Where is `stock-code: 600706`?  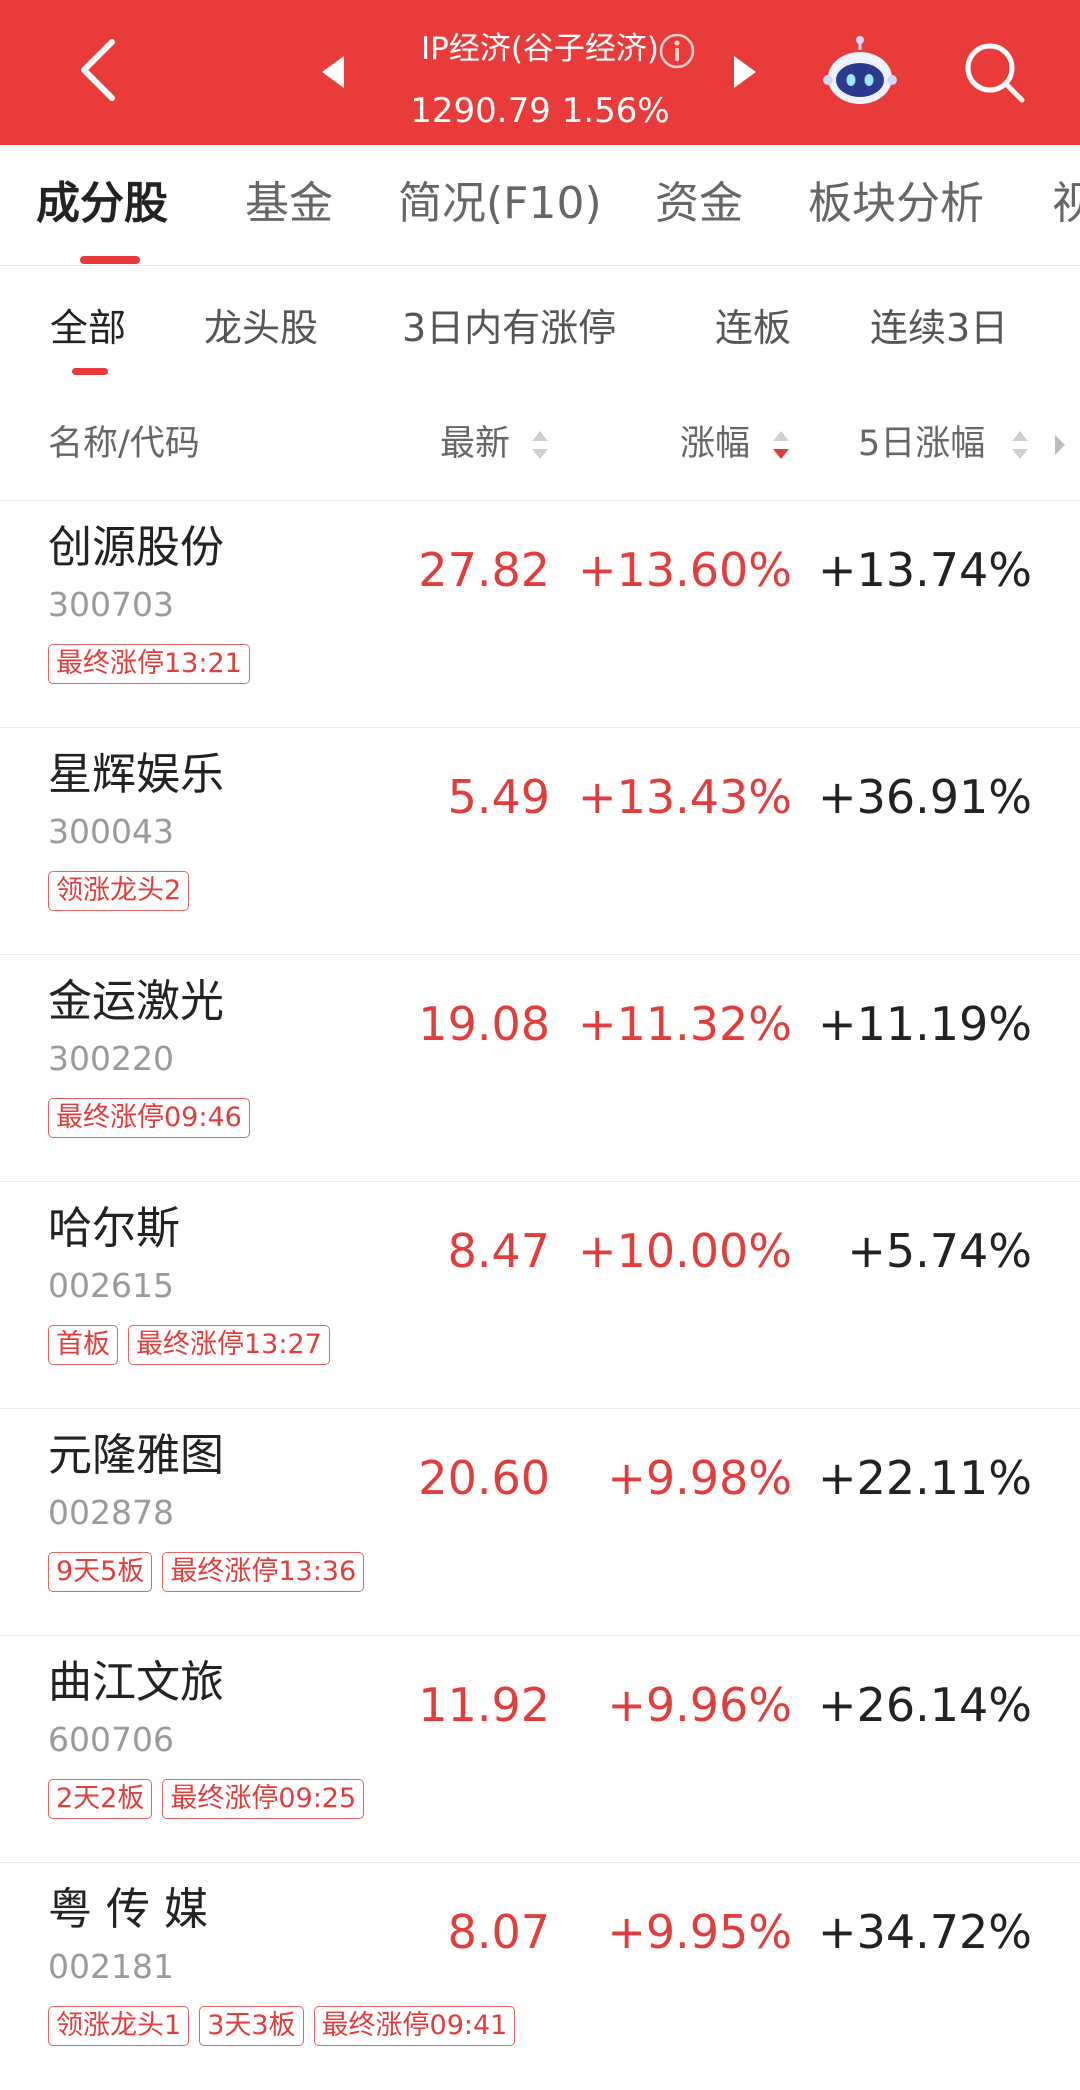 stock-code: 600706 is located at coordinates (111, 1739).